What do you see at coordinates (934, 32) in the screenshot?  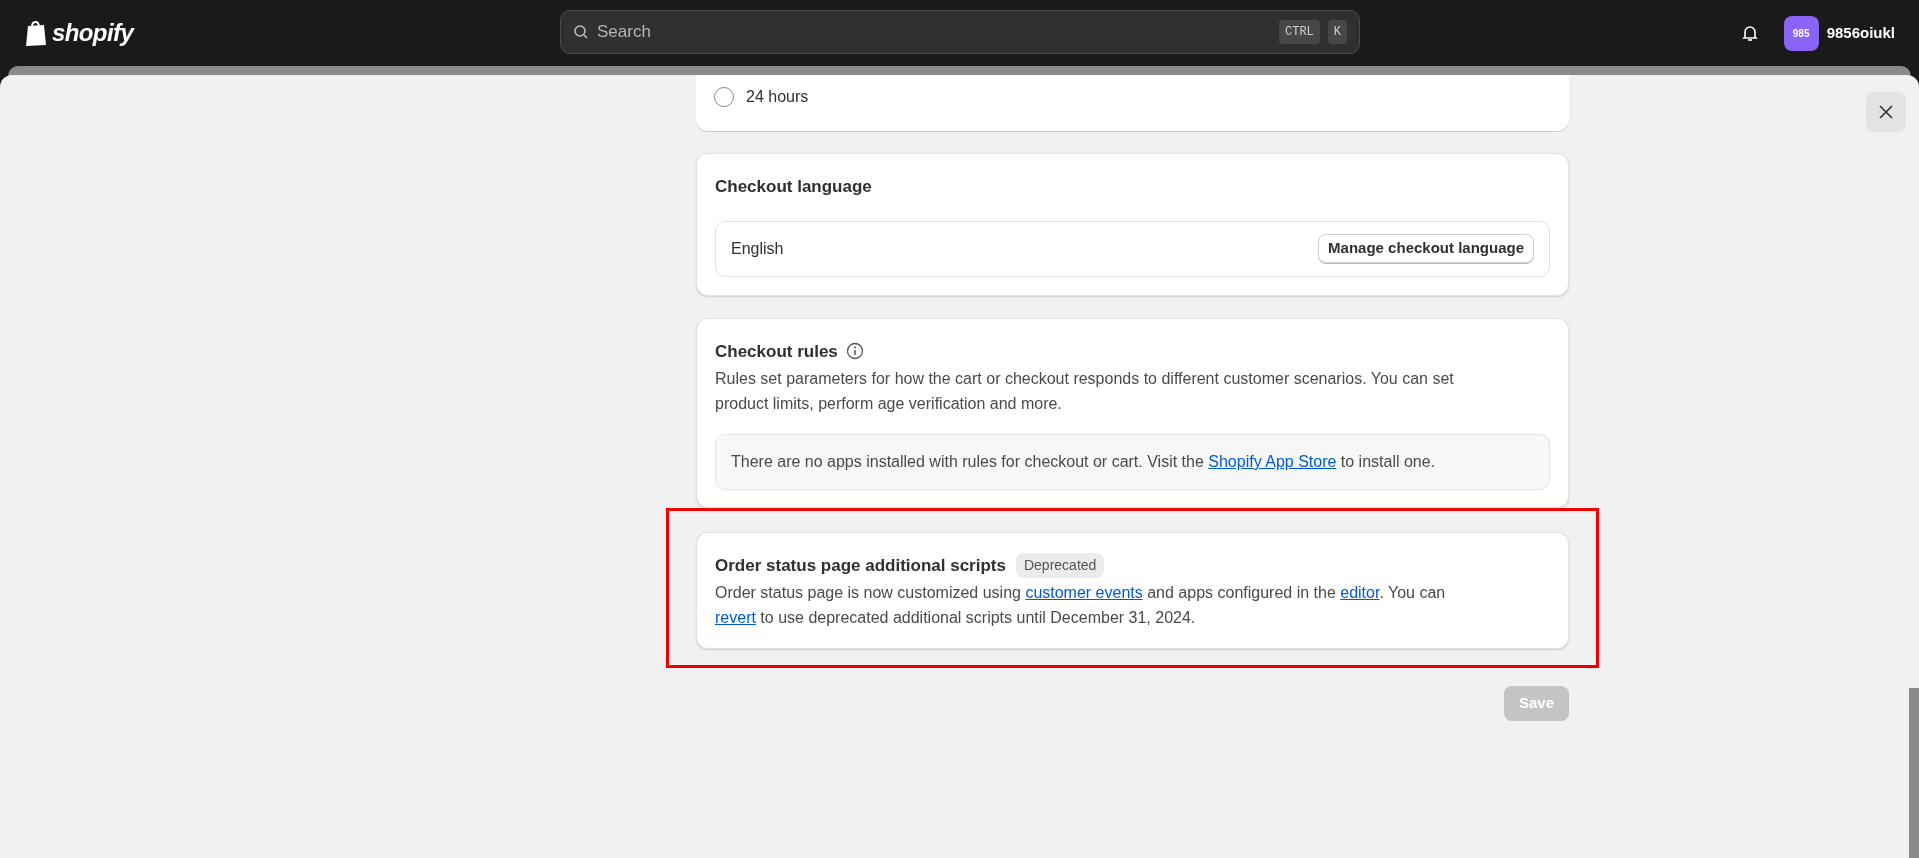 I see `search-field: Search` at bounding box center [934, 32].